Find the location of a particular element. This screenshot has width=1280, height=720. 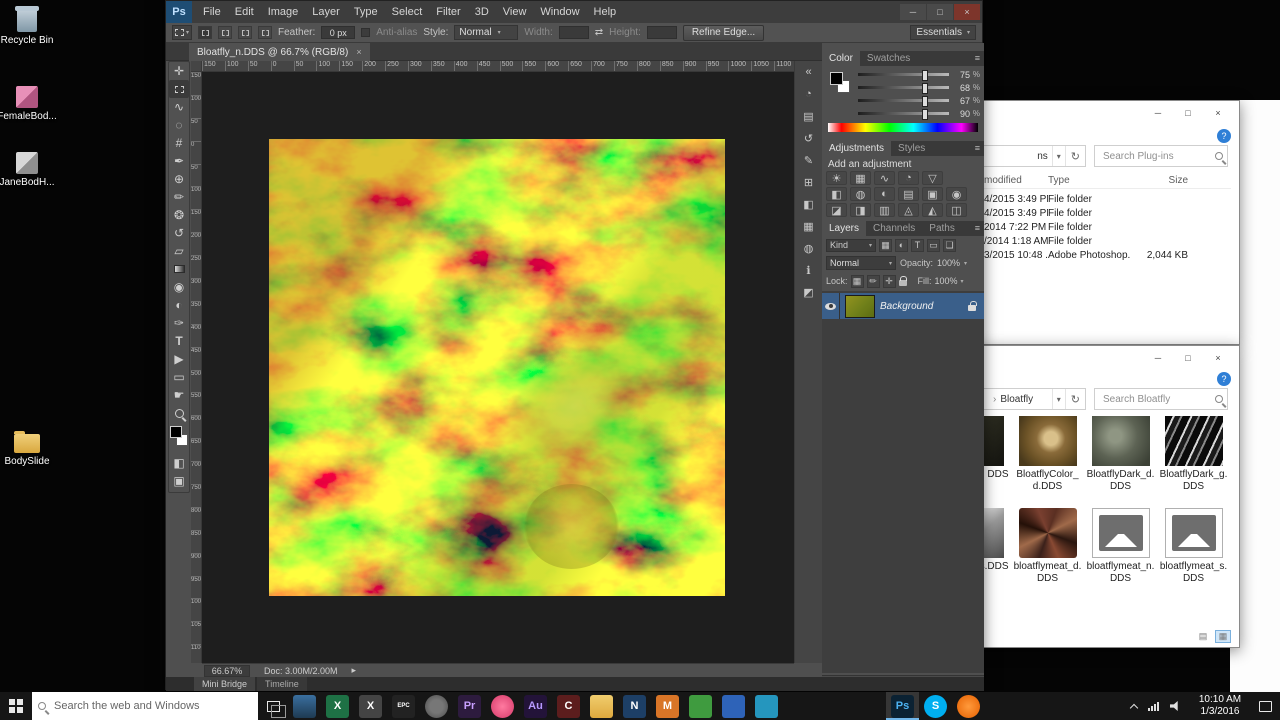

properties-panel-icon: ▤ is located at coordinates (809, 116).